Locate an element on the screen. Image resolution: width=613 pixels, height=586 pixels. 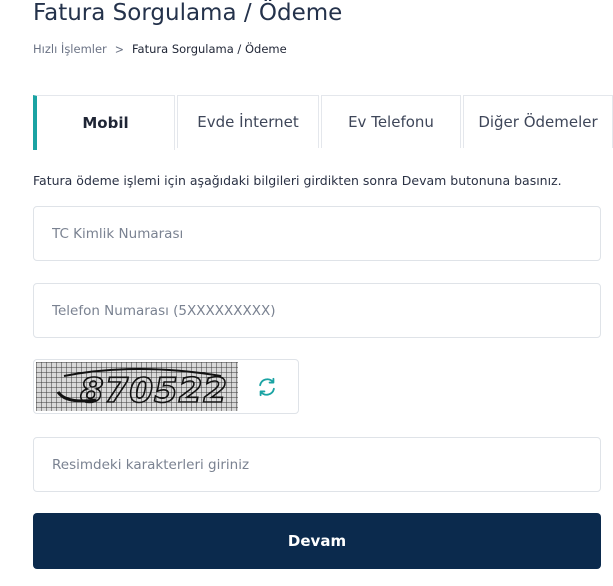
captcha-refresh-button is located at coordinates (267, 387).